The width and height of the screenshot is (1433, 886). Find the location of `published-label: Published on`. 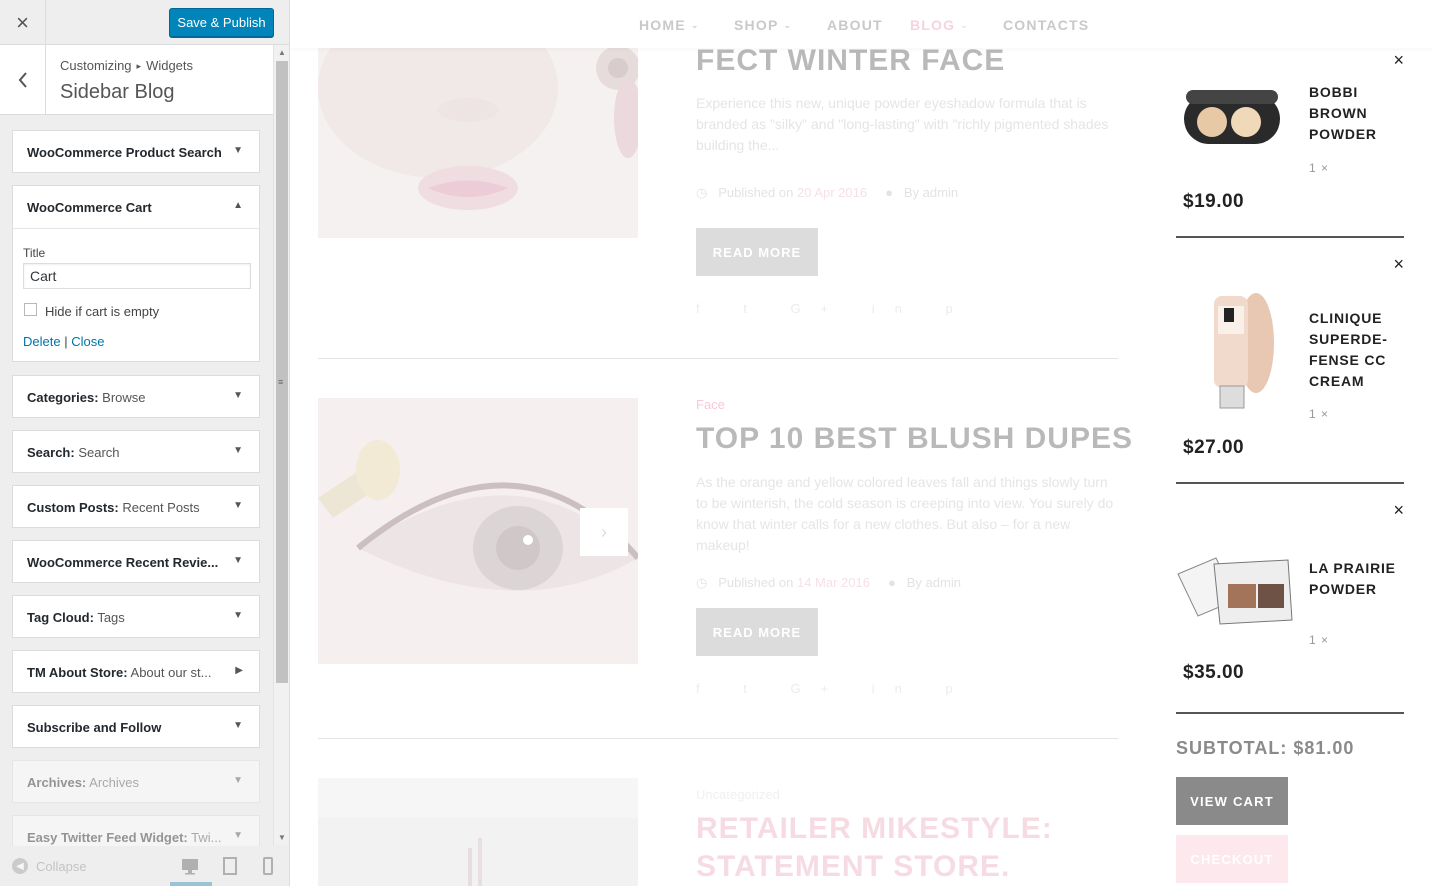

published-label: Published on is located at coordinates (756, 582).